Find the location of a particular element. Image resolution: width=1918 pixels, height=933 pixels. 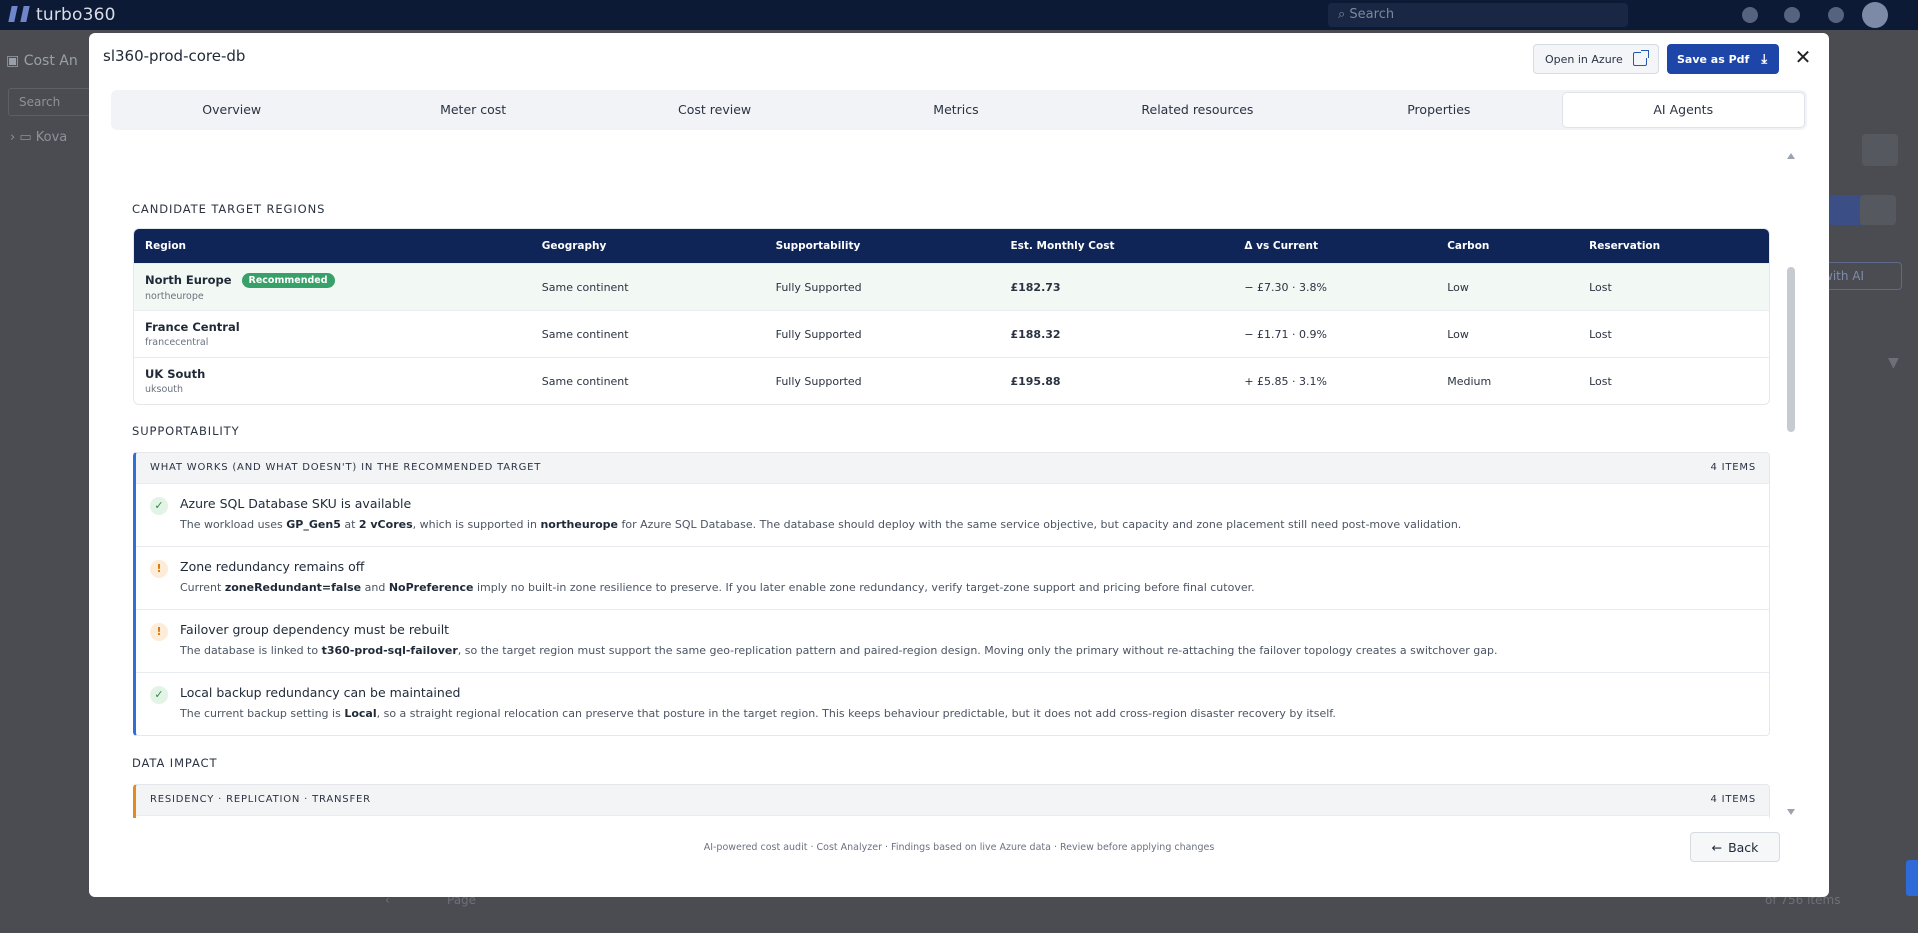

avatar is located at coordinates (1875, 15).